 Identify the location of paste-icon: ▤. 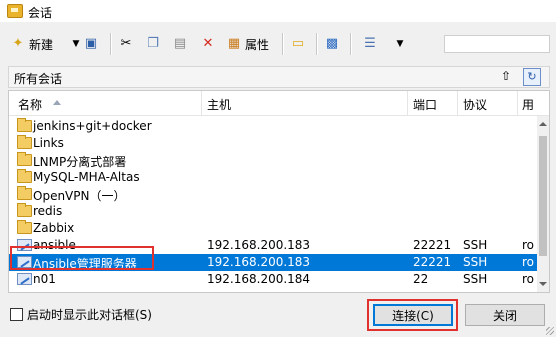
(180, 43).